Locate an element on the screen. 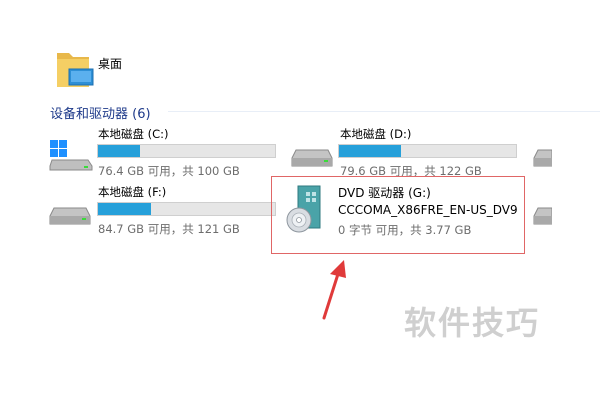 The image size is (600, 400). red-arrow-annotation is located at coordinates (334, 290).